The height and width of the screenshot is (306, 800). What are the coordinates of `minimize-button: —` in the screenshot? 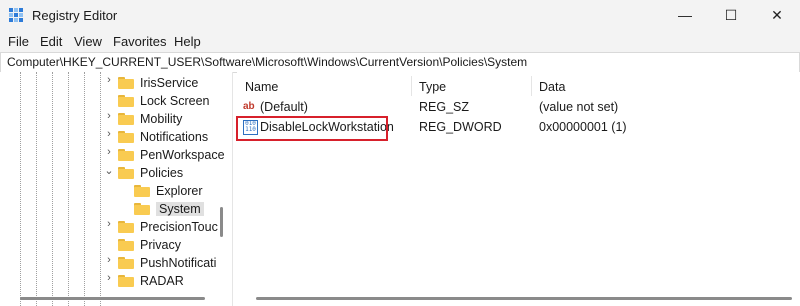 It's located at (685, 15).